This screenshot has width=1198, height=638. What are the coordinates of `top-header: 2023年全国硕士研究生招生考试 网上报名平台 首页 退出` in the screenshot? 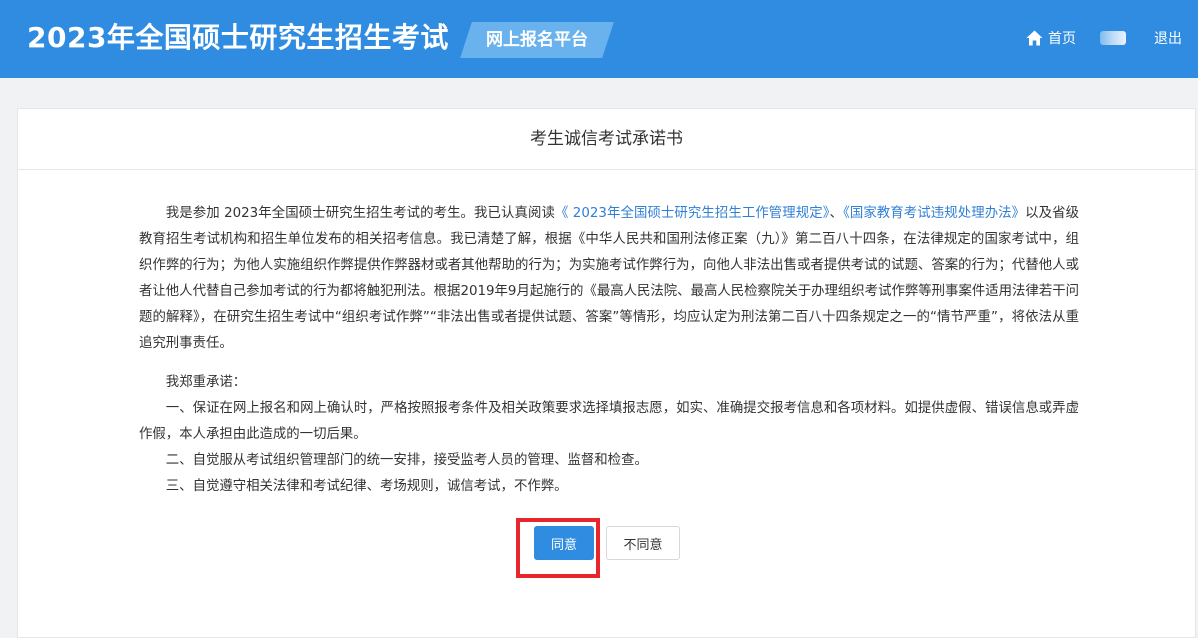 It's located at (599, 39).